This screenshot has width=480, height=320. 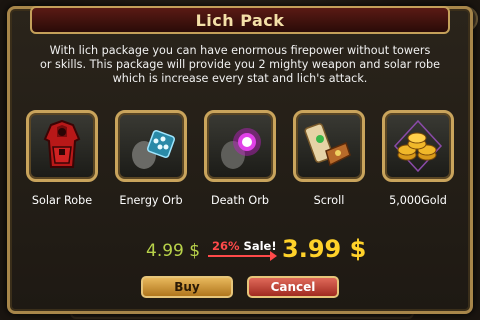 What do you see at coordinates (329, 146) in the screenshot?
I see `scroll-icon` at bounding box center [329, 146].